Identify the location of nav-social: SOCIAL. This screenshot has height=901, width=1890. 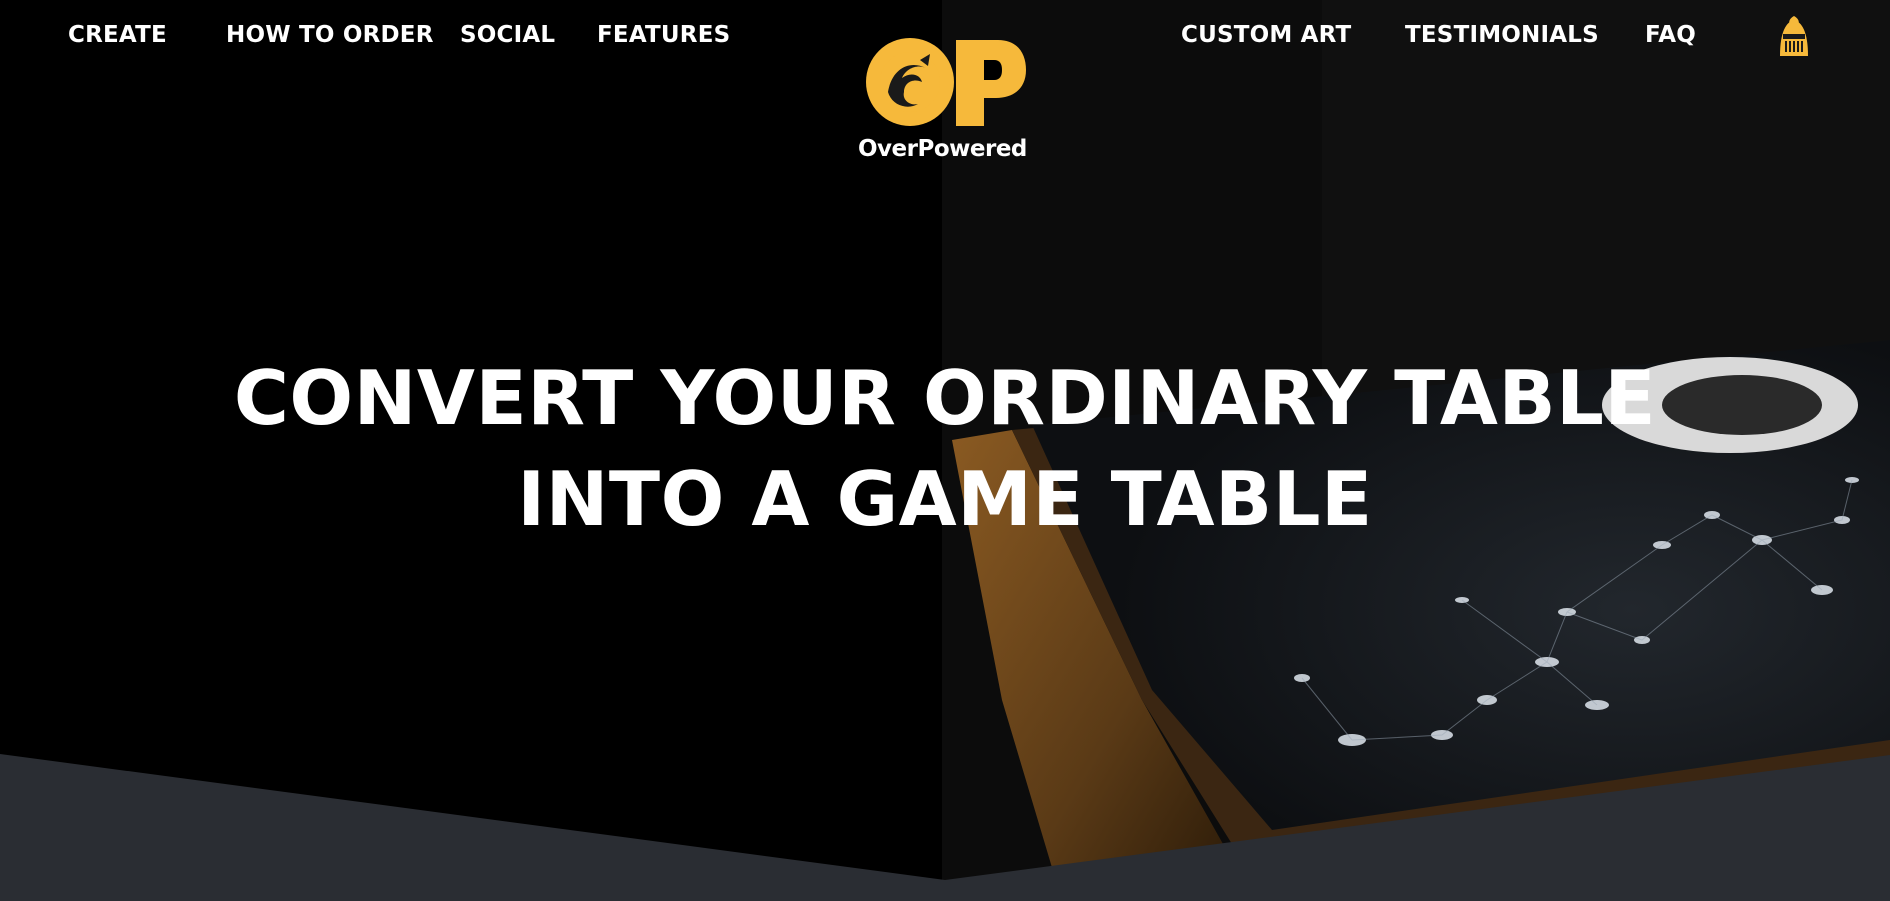
(507, 35).